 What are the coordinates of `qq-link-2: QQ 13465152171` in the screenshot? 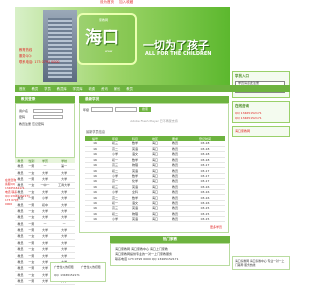 It's located at (261, 118).